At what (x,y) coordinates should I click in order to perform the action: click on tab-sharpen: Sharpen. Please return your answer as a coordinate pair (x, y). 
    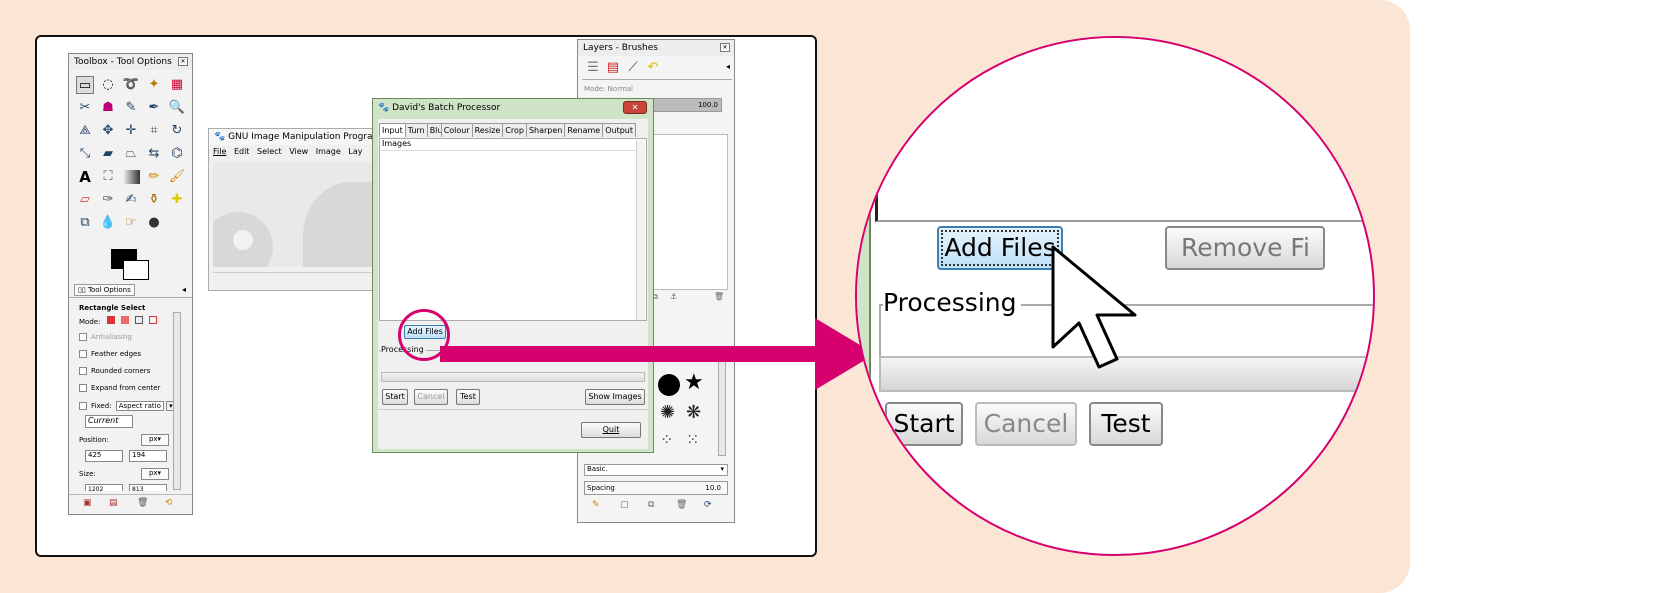
    Looking at the image, I should click on (545, 130).